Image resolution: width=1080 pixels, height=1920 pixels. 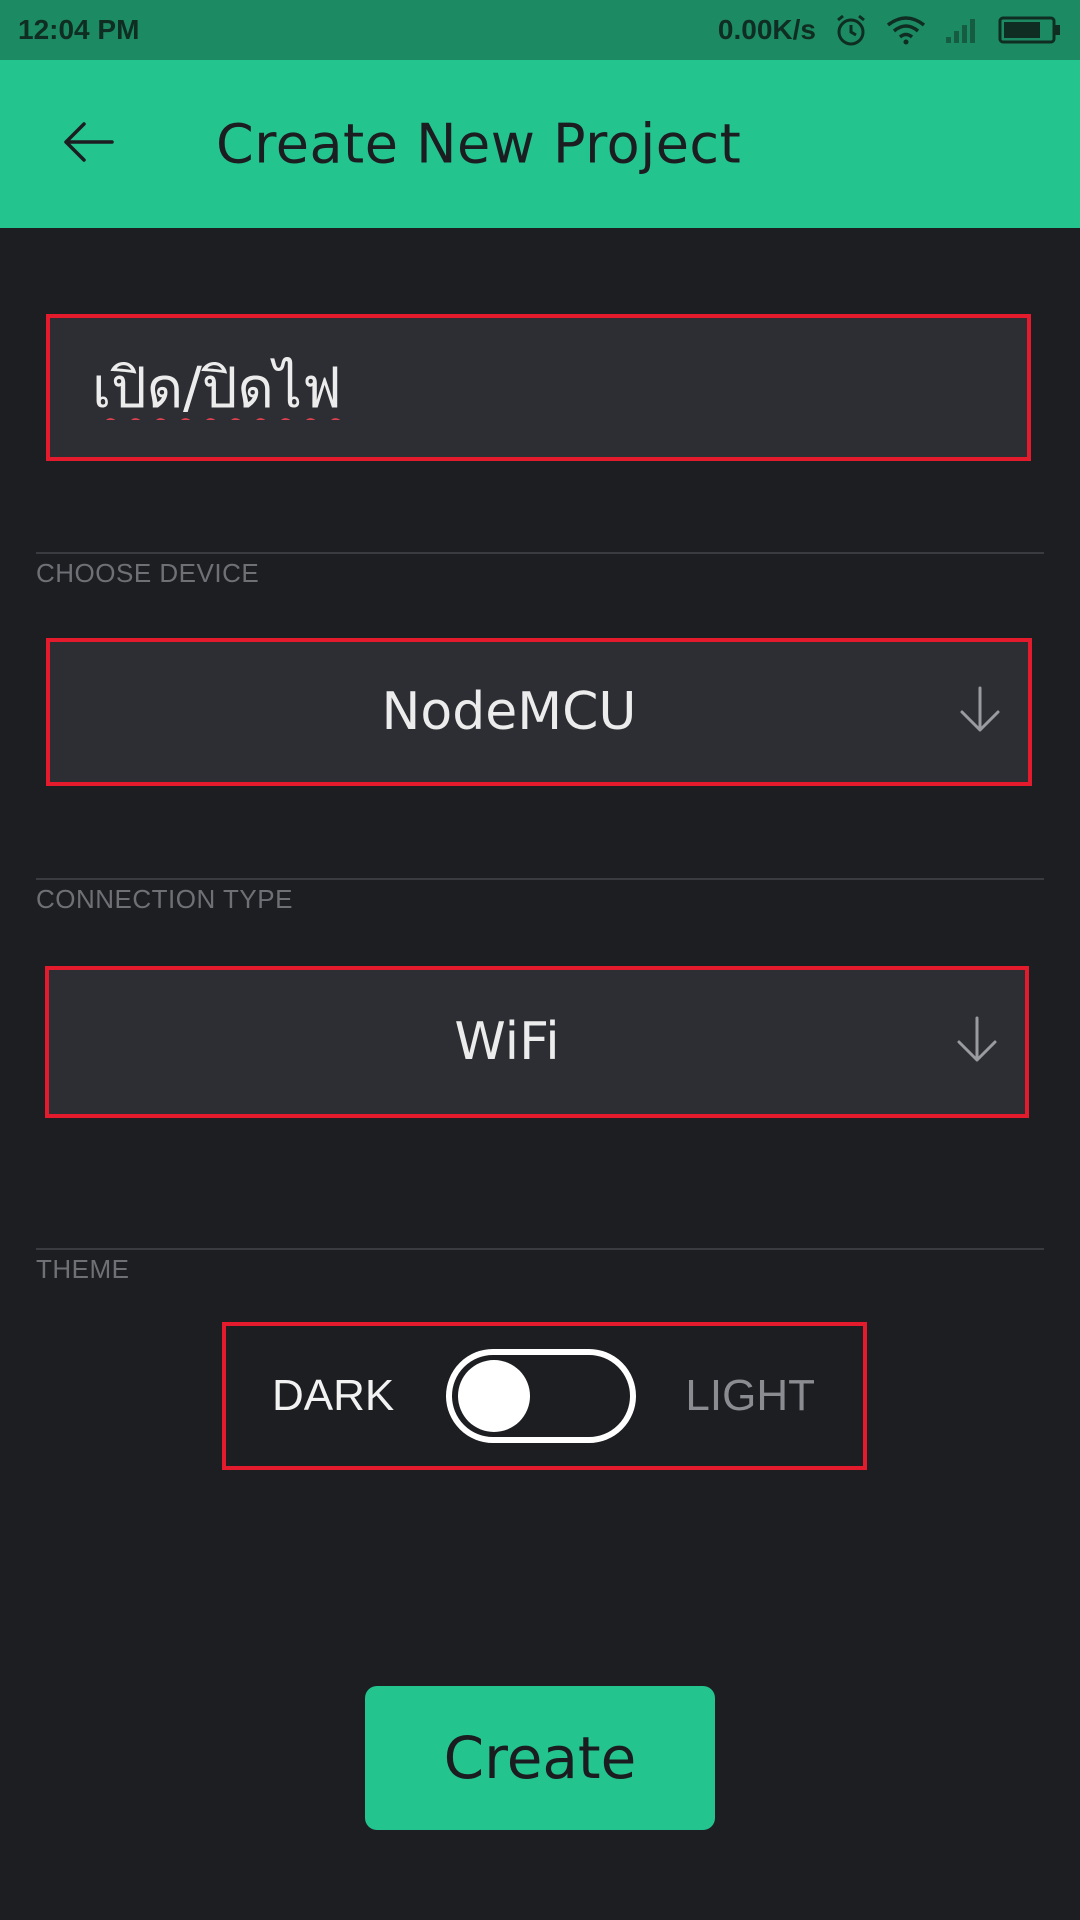 I want to click on connection-selected-value: WiFi, so click(x=507, y=1042).